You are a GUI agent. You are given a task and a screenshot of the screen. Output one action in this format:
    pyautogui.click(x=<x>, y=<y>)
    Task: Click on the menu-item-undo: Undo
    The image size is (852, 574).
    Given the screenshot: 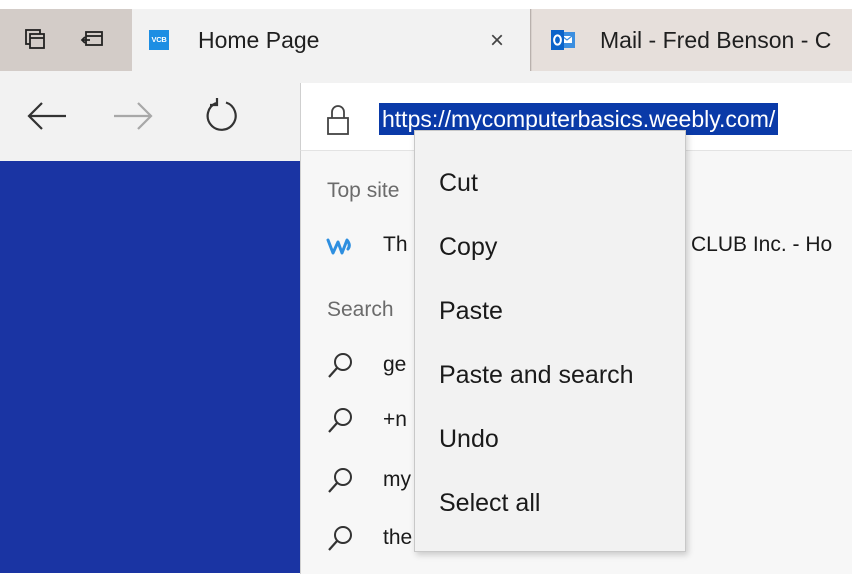 What is the action you would take?
    pyautogui.click(x=550, y=439)
    